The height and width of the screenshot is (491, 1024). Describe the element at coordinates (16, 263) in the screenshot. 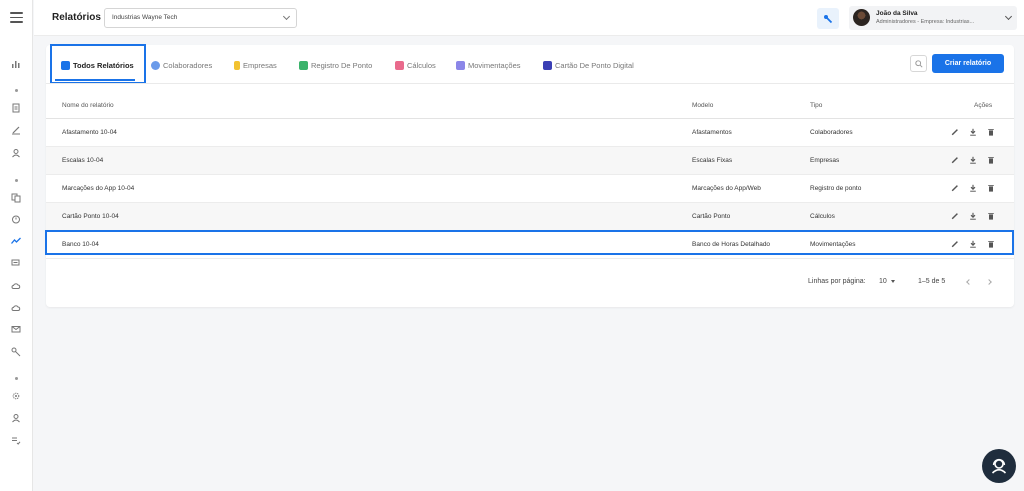

I see `chat-icon` at that location.